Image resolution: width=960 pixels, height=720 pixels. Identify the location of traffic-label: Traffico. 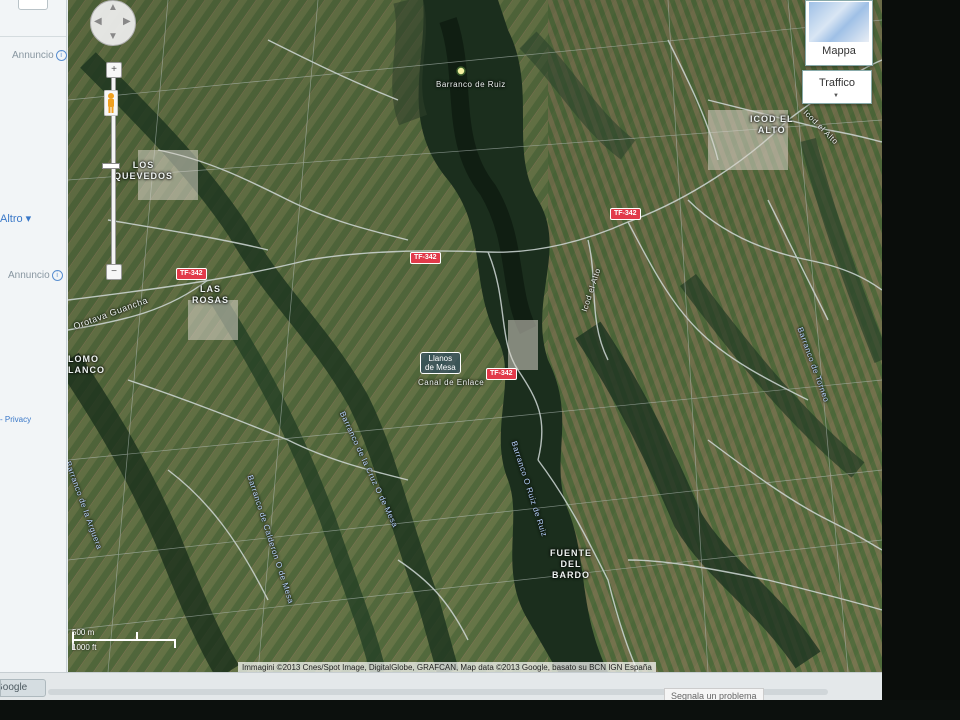
(837, 83).